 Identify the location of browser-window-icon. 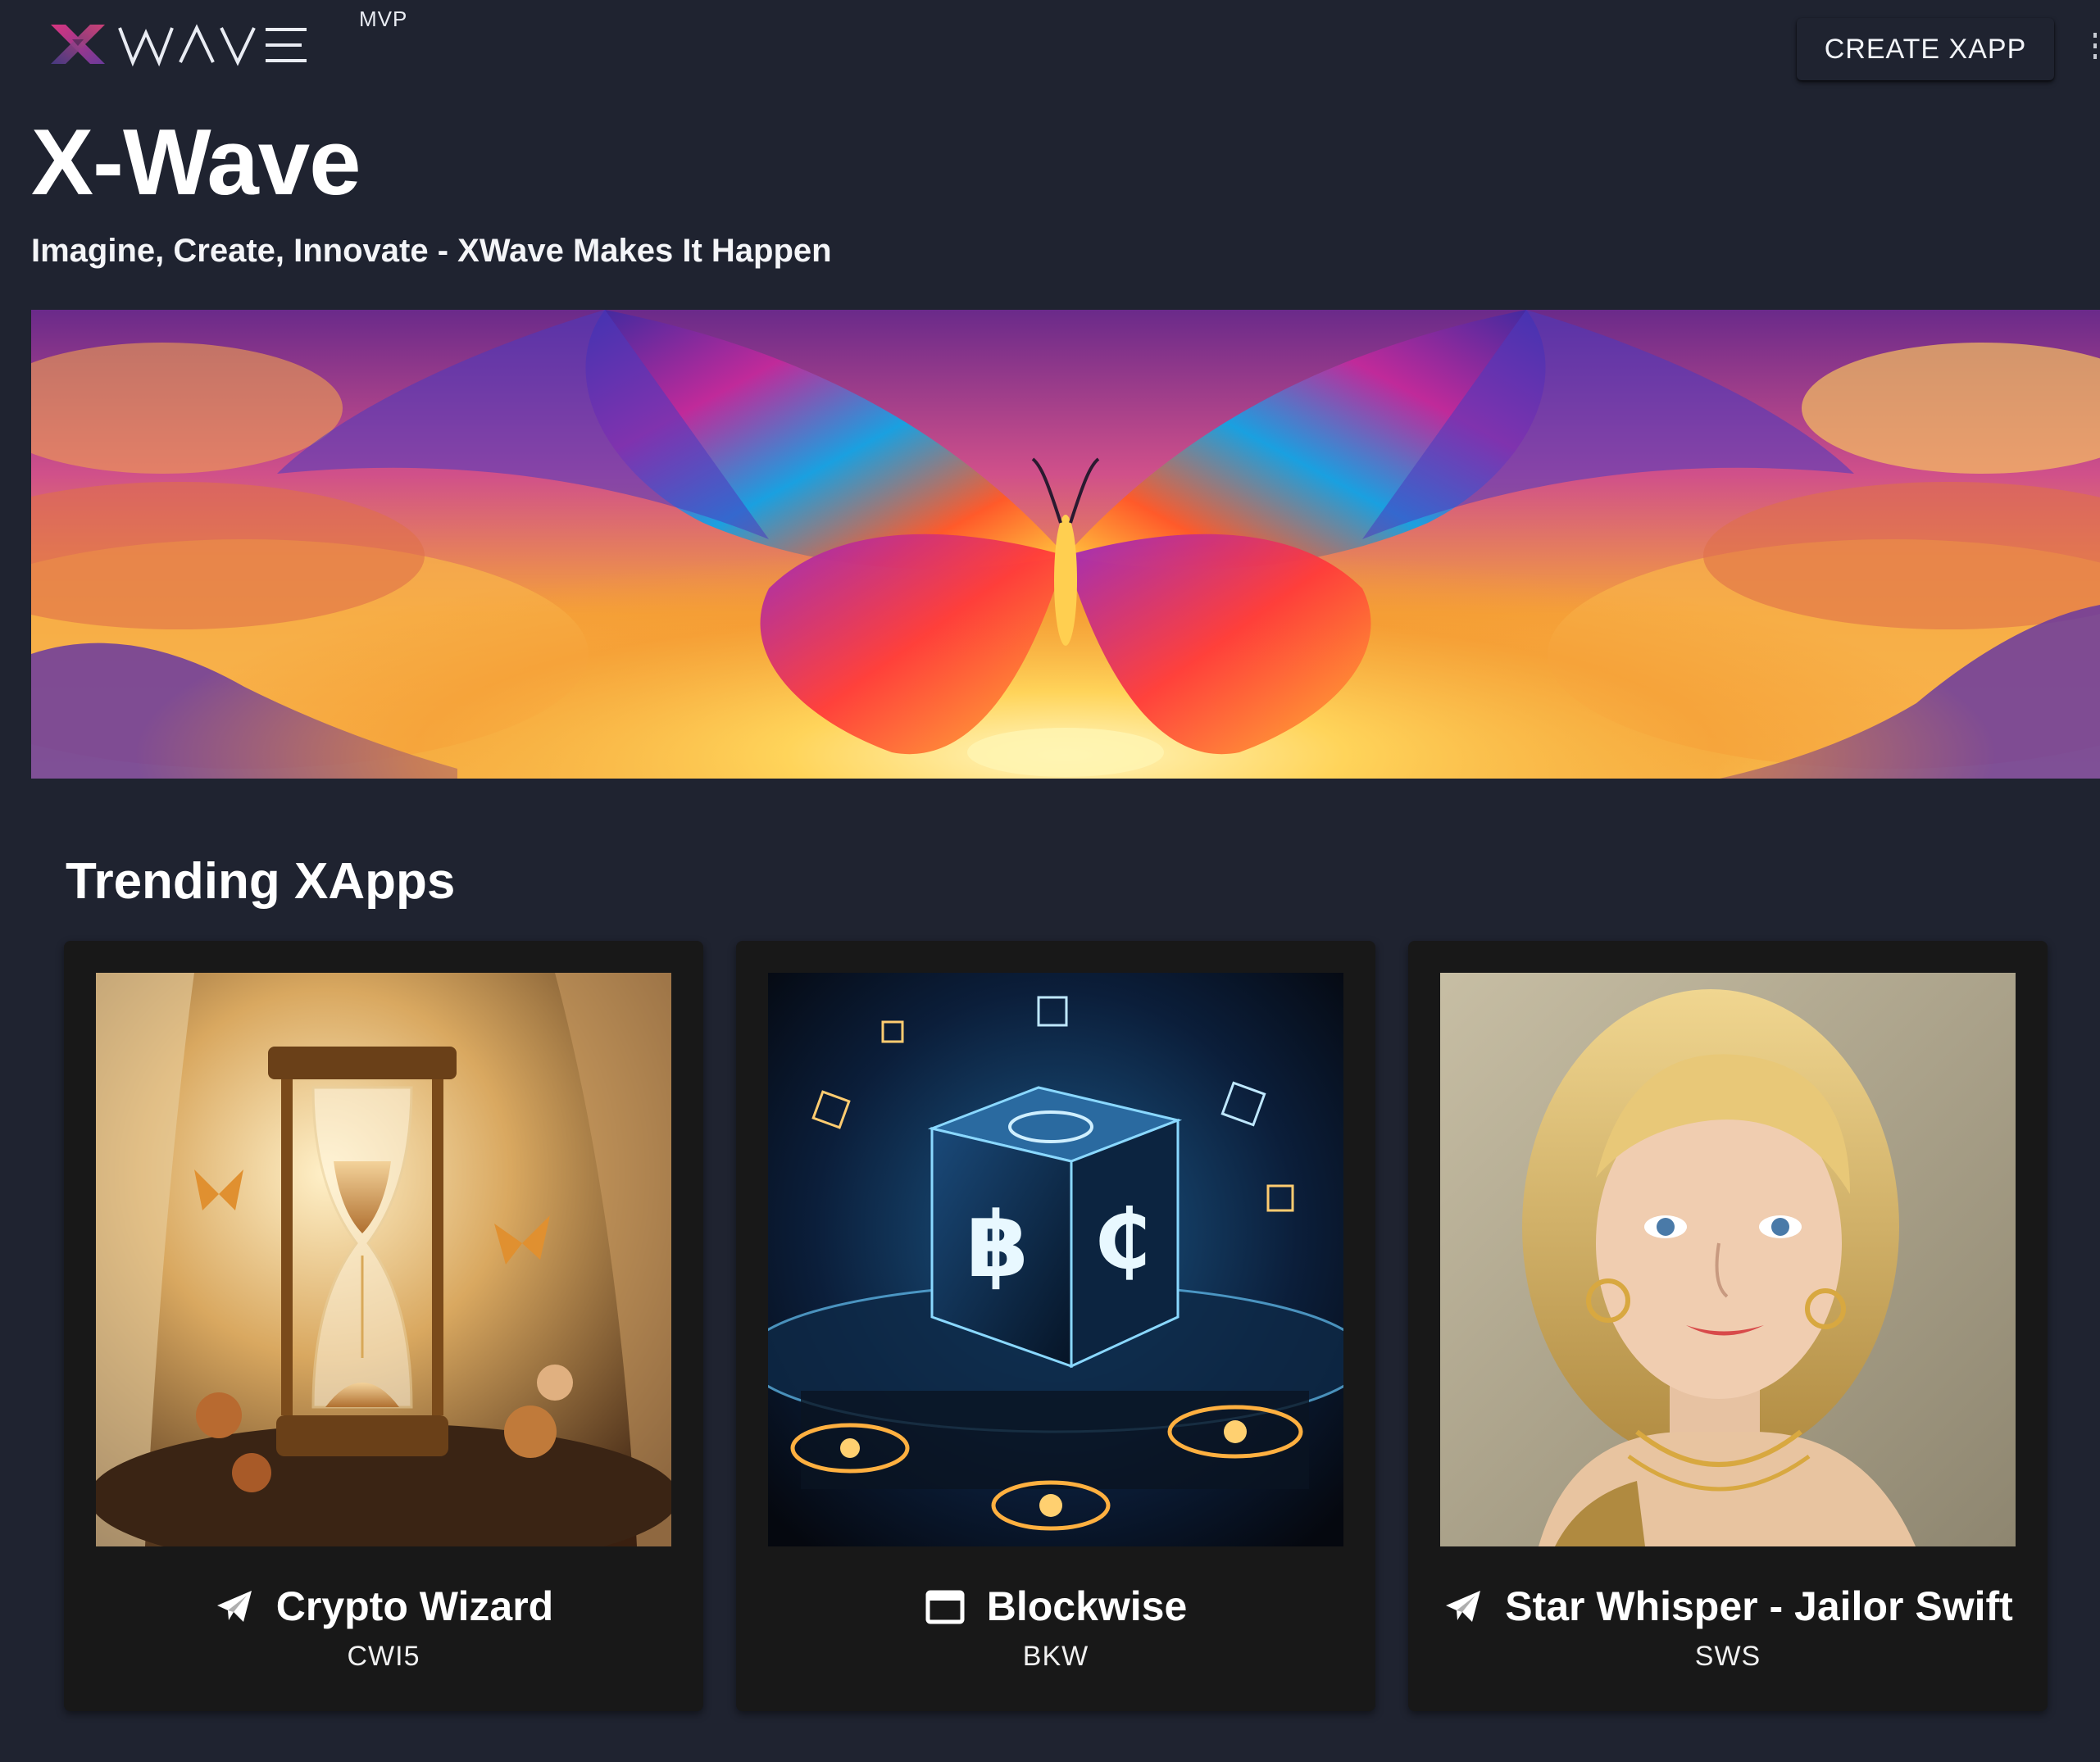
(945, 1607).